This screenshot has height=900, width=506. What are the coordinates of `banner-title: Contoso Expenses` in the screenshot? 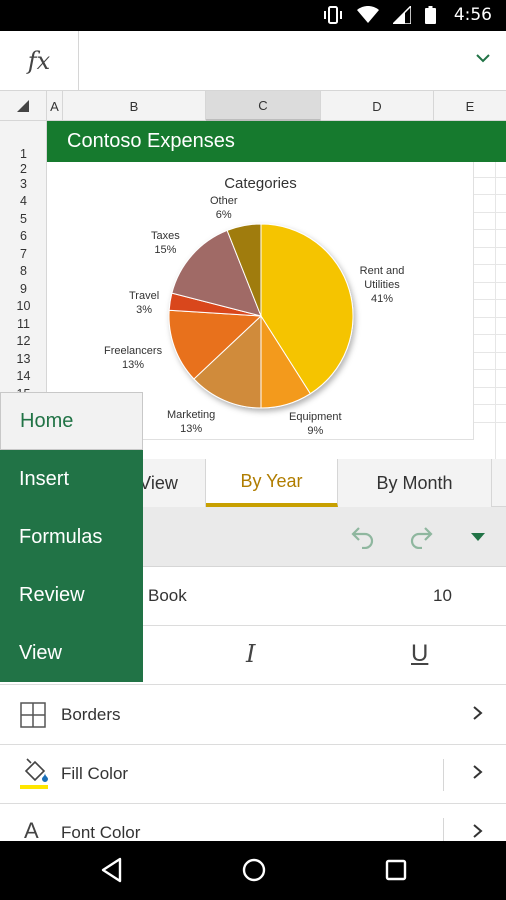 It's located at (151, 141).